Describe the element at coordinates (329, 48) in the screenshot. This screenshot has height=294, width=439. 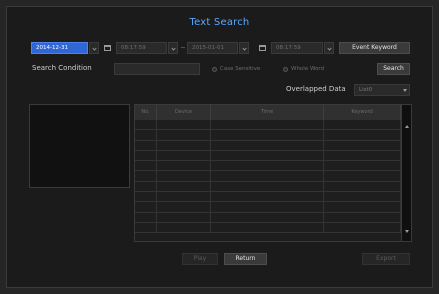
I see `end-time-spin` at that location.